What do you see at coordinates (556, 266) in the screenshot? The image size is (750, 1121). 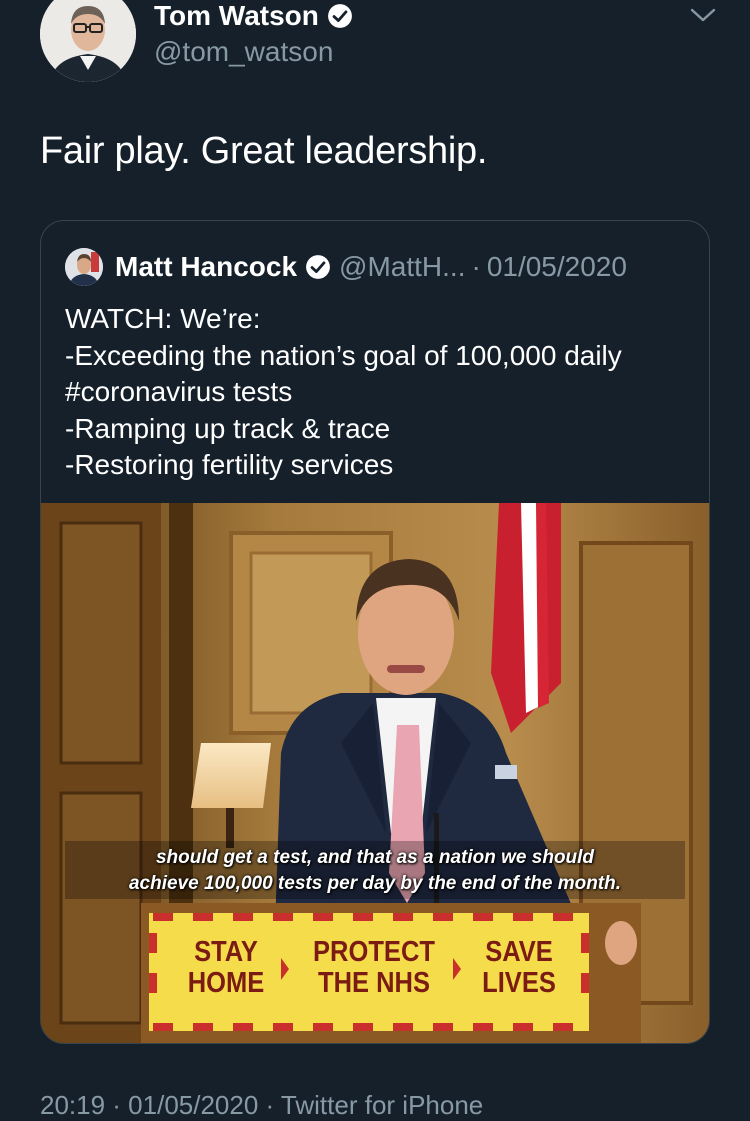 I see `quoted-tweet-date: 01/05/2020` at bounding box center [556, 266].